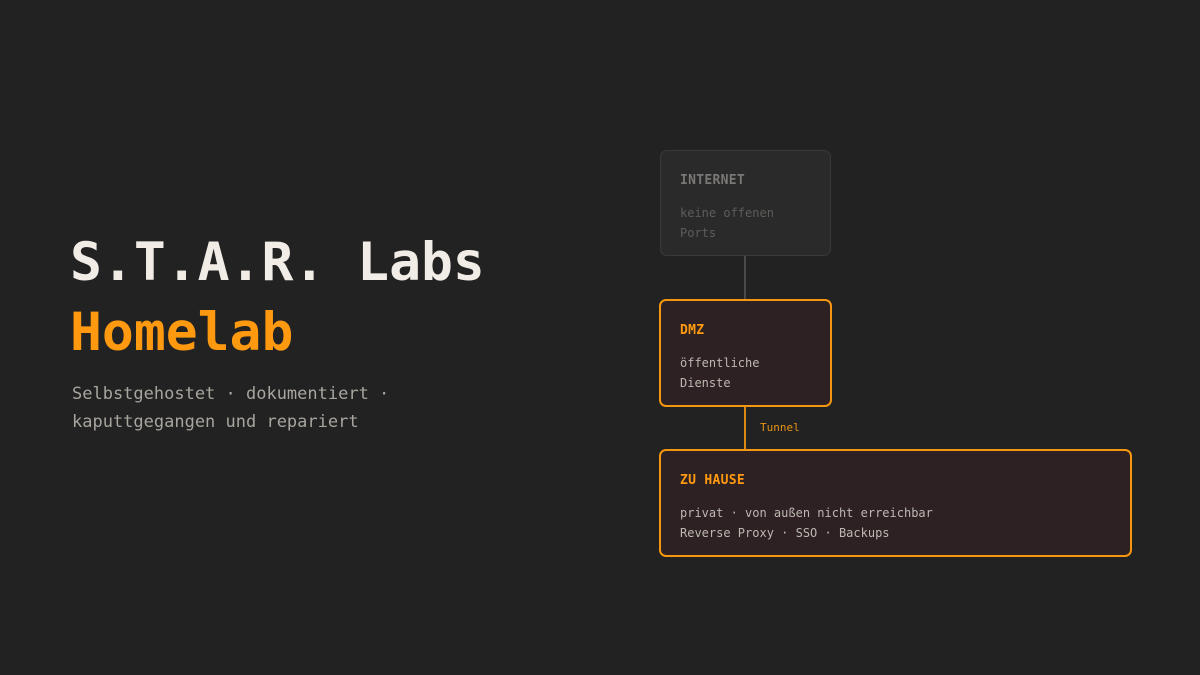 This screenshot has height=675, width=1200. I want to click on zone-dmz-title: DMZ, so click(692, 330).